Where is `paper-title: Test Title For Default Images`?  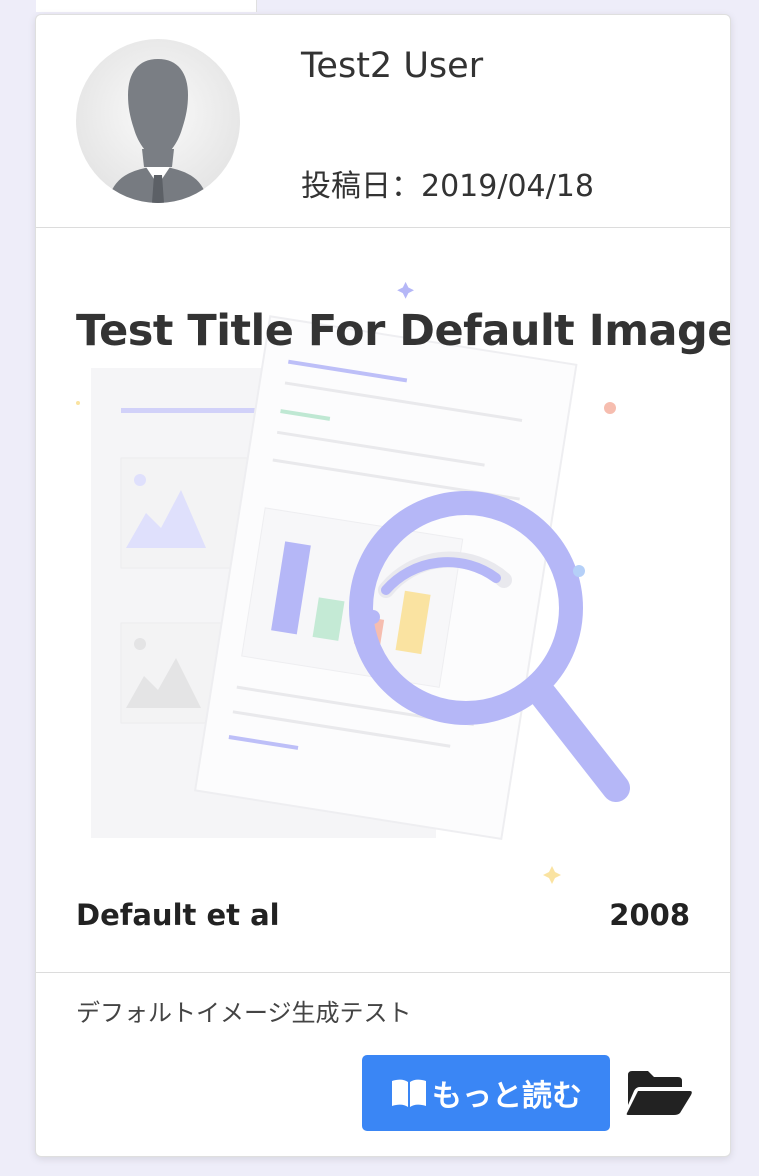
paper-title: Test Title For Default Images is located at coordinates (403, 331).